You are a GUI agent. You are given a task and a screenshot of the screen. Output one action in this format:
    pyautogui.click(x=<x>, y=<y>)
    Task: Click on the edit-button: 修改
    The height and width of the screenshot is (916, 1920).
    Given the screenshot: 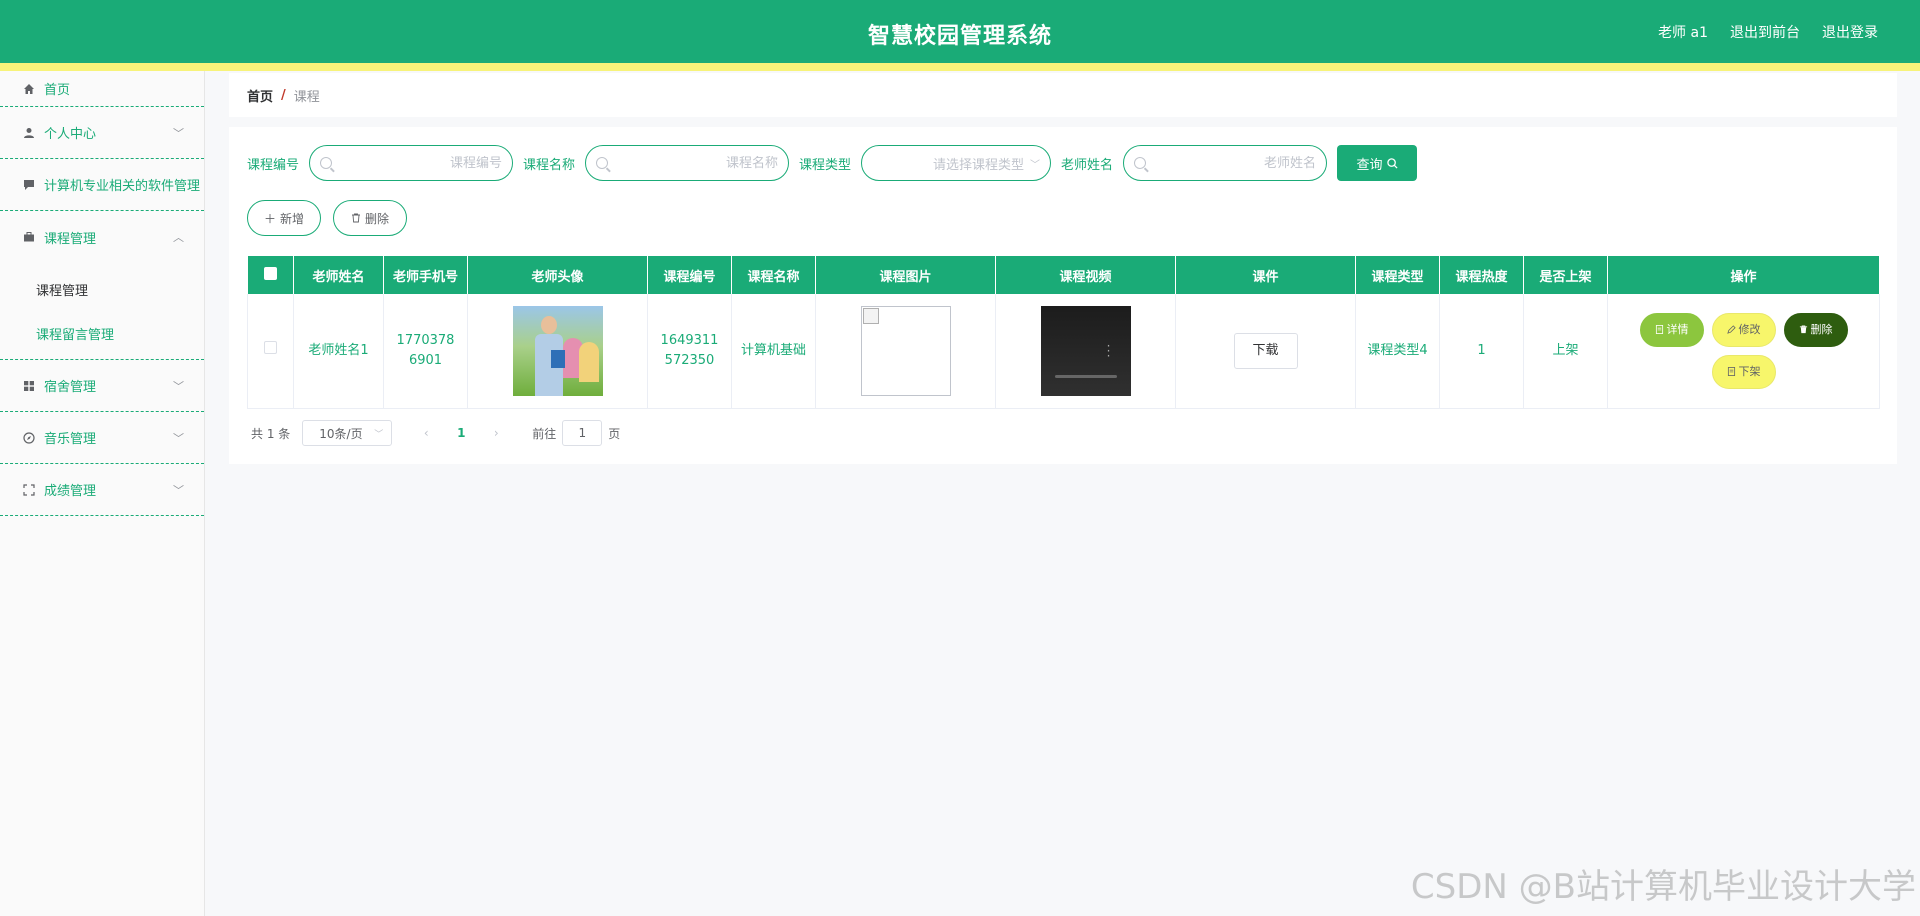 What is the action you would take?
    pyautogui.click(x=1743, y=329)
    